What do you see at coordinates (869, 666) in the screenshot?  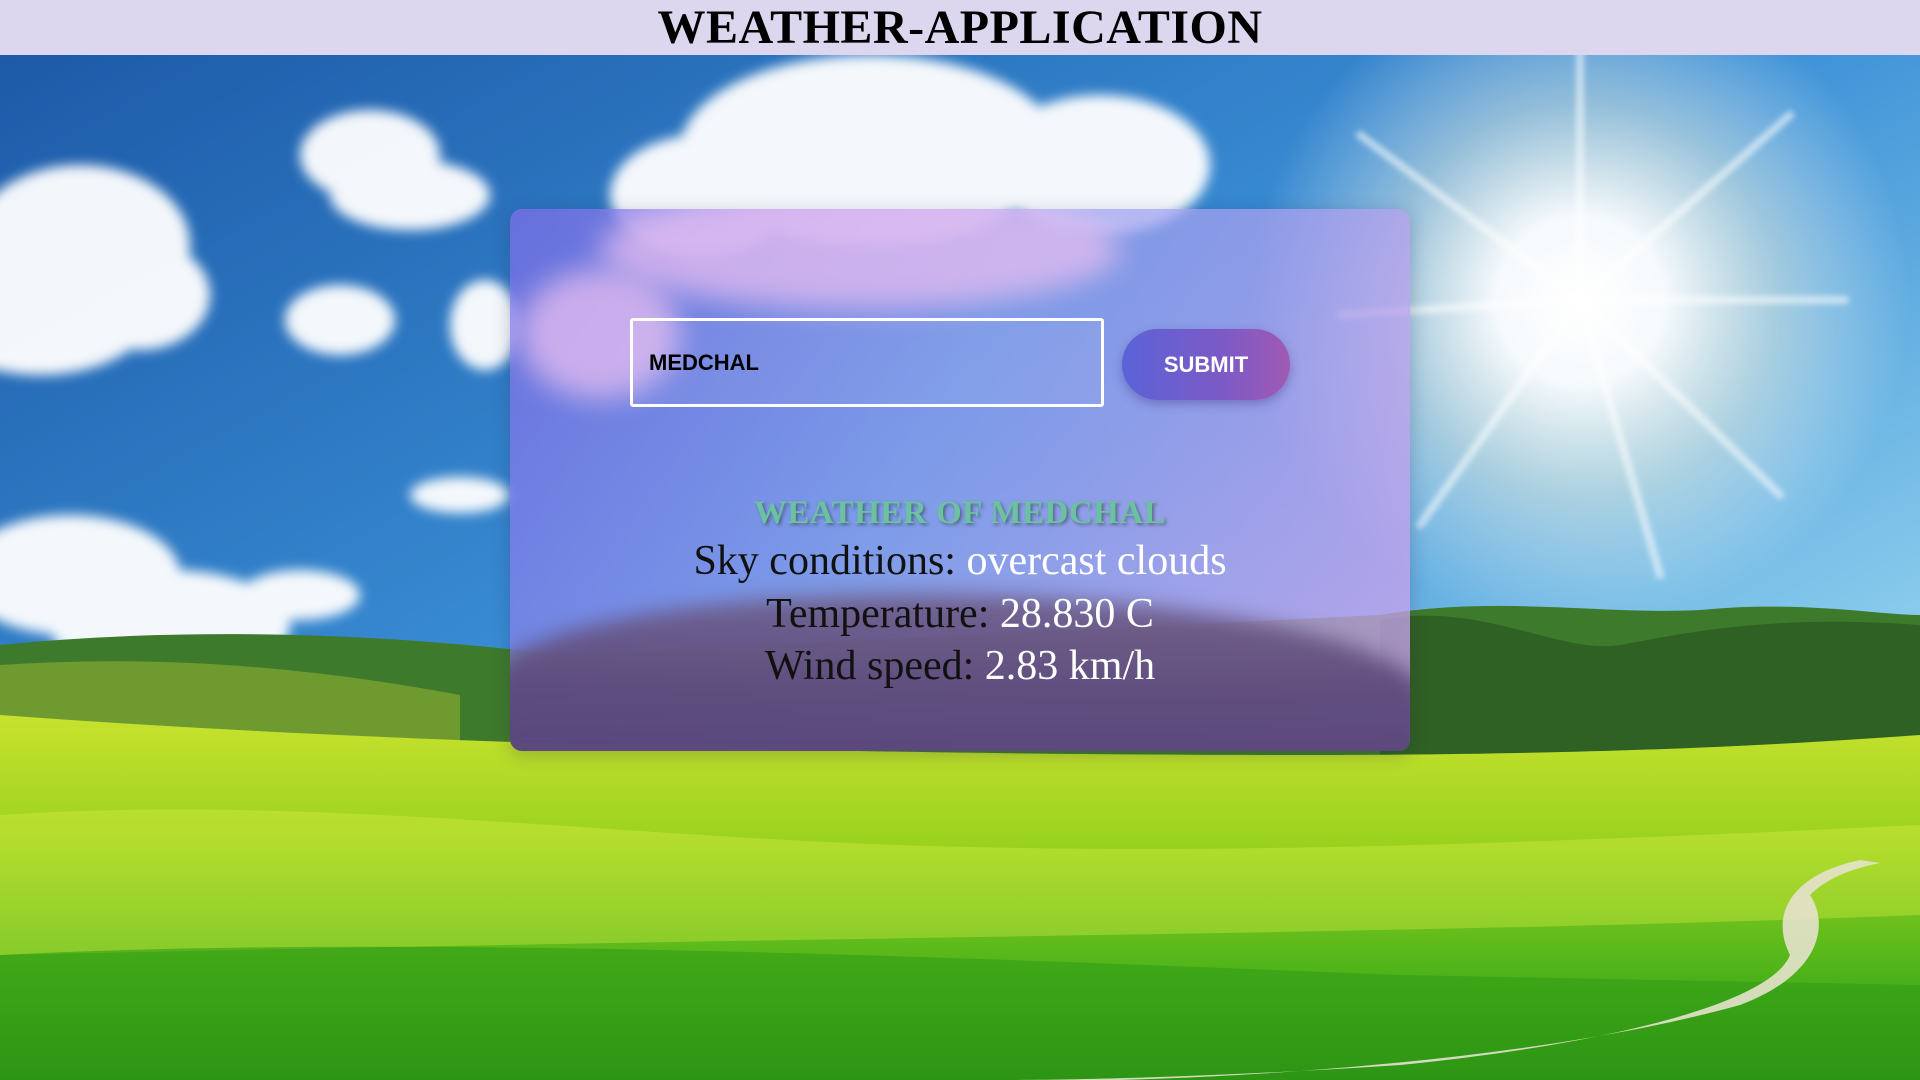 I see `wind-speed-label: Wind speed:` at bounding box center [869, 666].